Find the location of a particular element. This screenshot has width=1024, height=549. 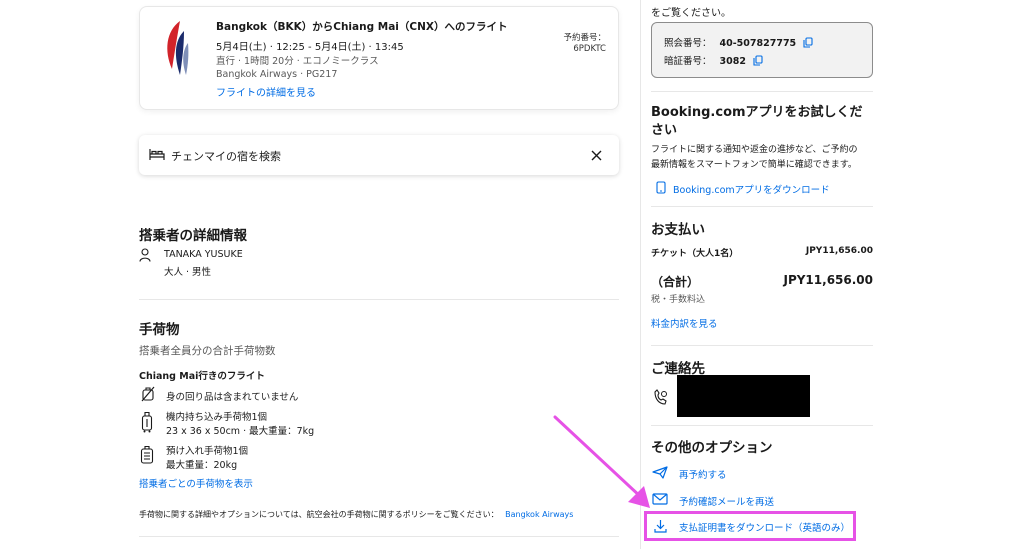

confirmation-number-label: 照会番号： is located at coordinates (688, 43).